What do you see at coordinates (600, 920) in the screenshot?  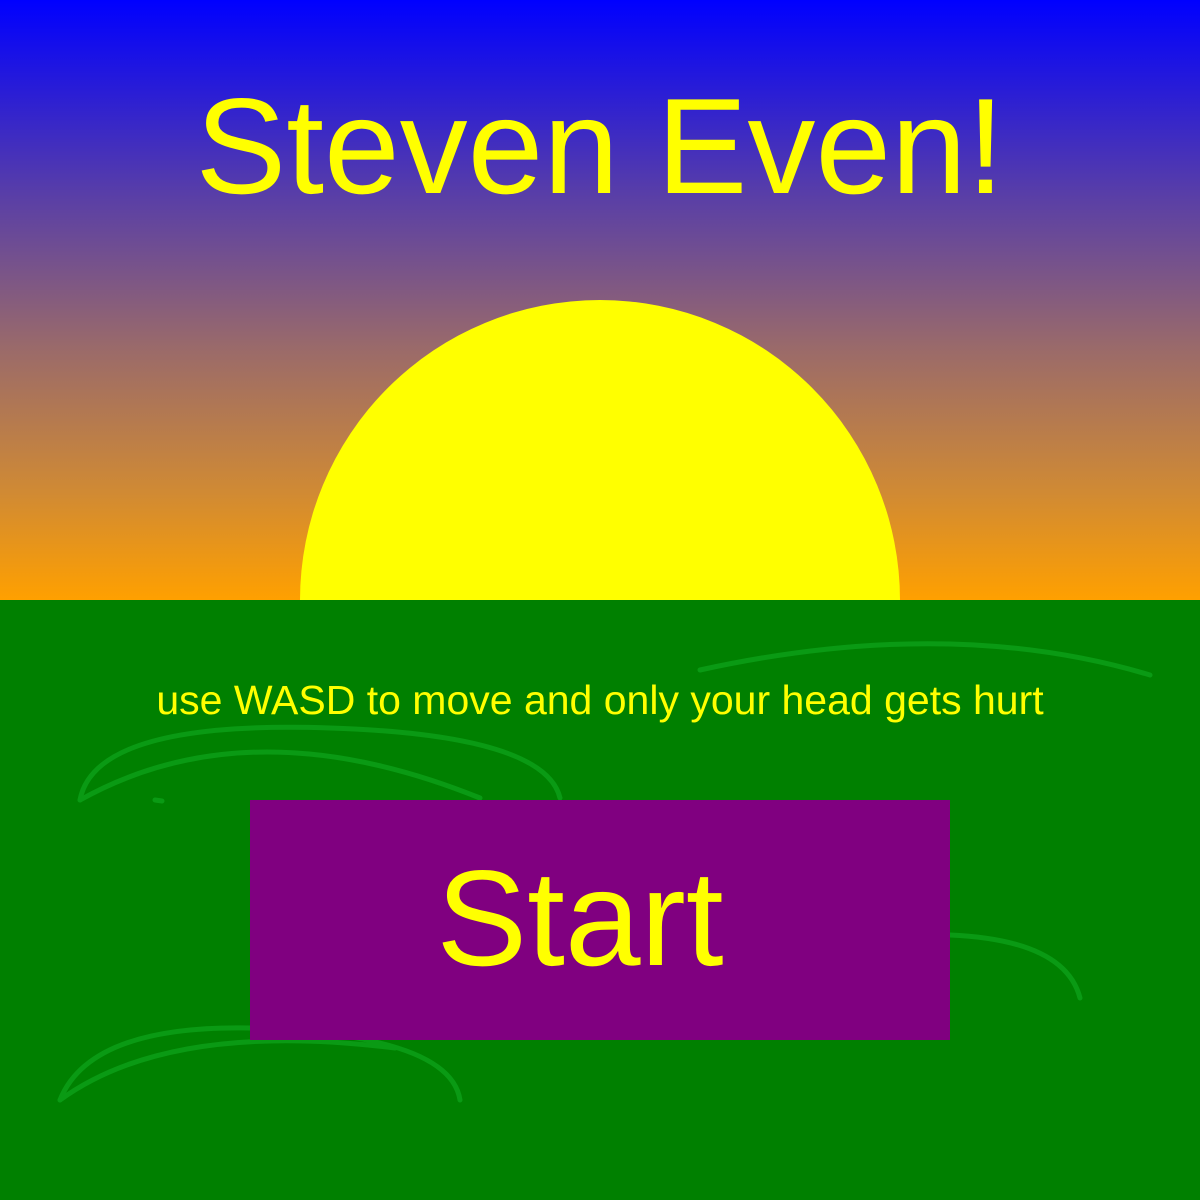 I see `start-button` at bounding box center [600, 920].